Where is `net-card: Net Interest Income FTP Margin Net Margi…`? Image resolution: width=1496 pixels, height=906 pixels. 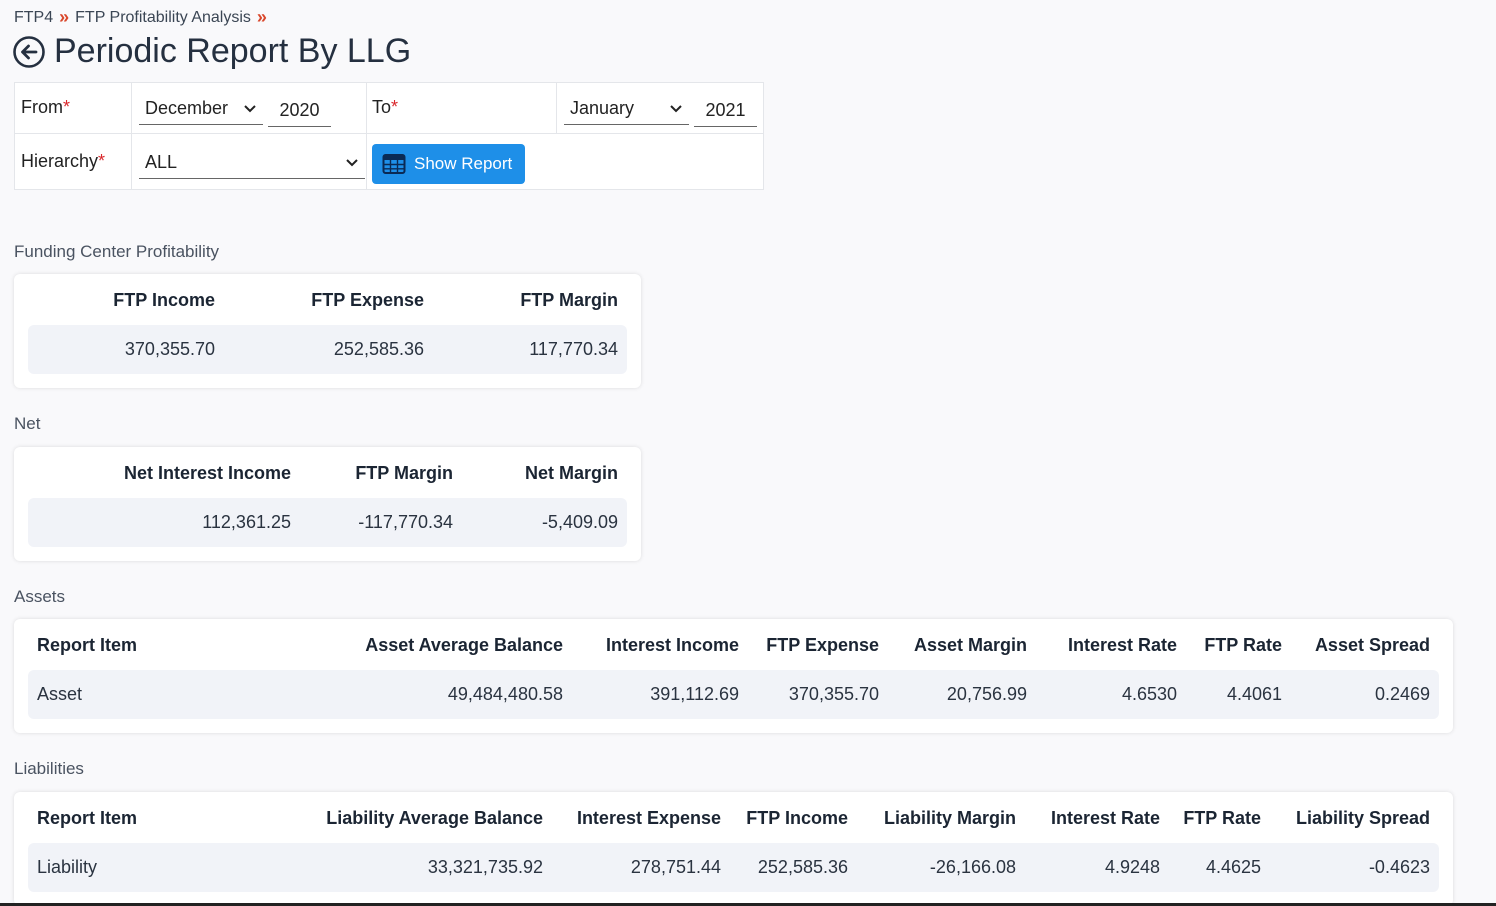 net-card: Net Interest Income FTP Margin Net Margi… is located at coordinates (327, 504).